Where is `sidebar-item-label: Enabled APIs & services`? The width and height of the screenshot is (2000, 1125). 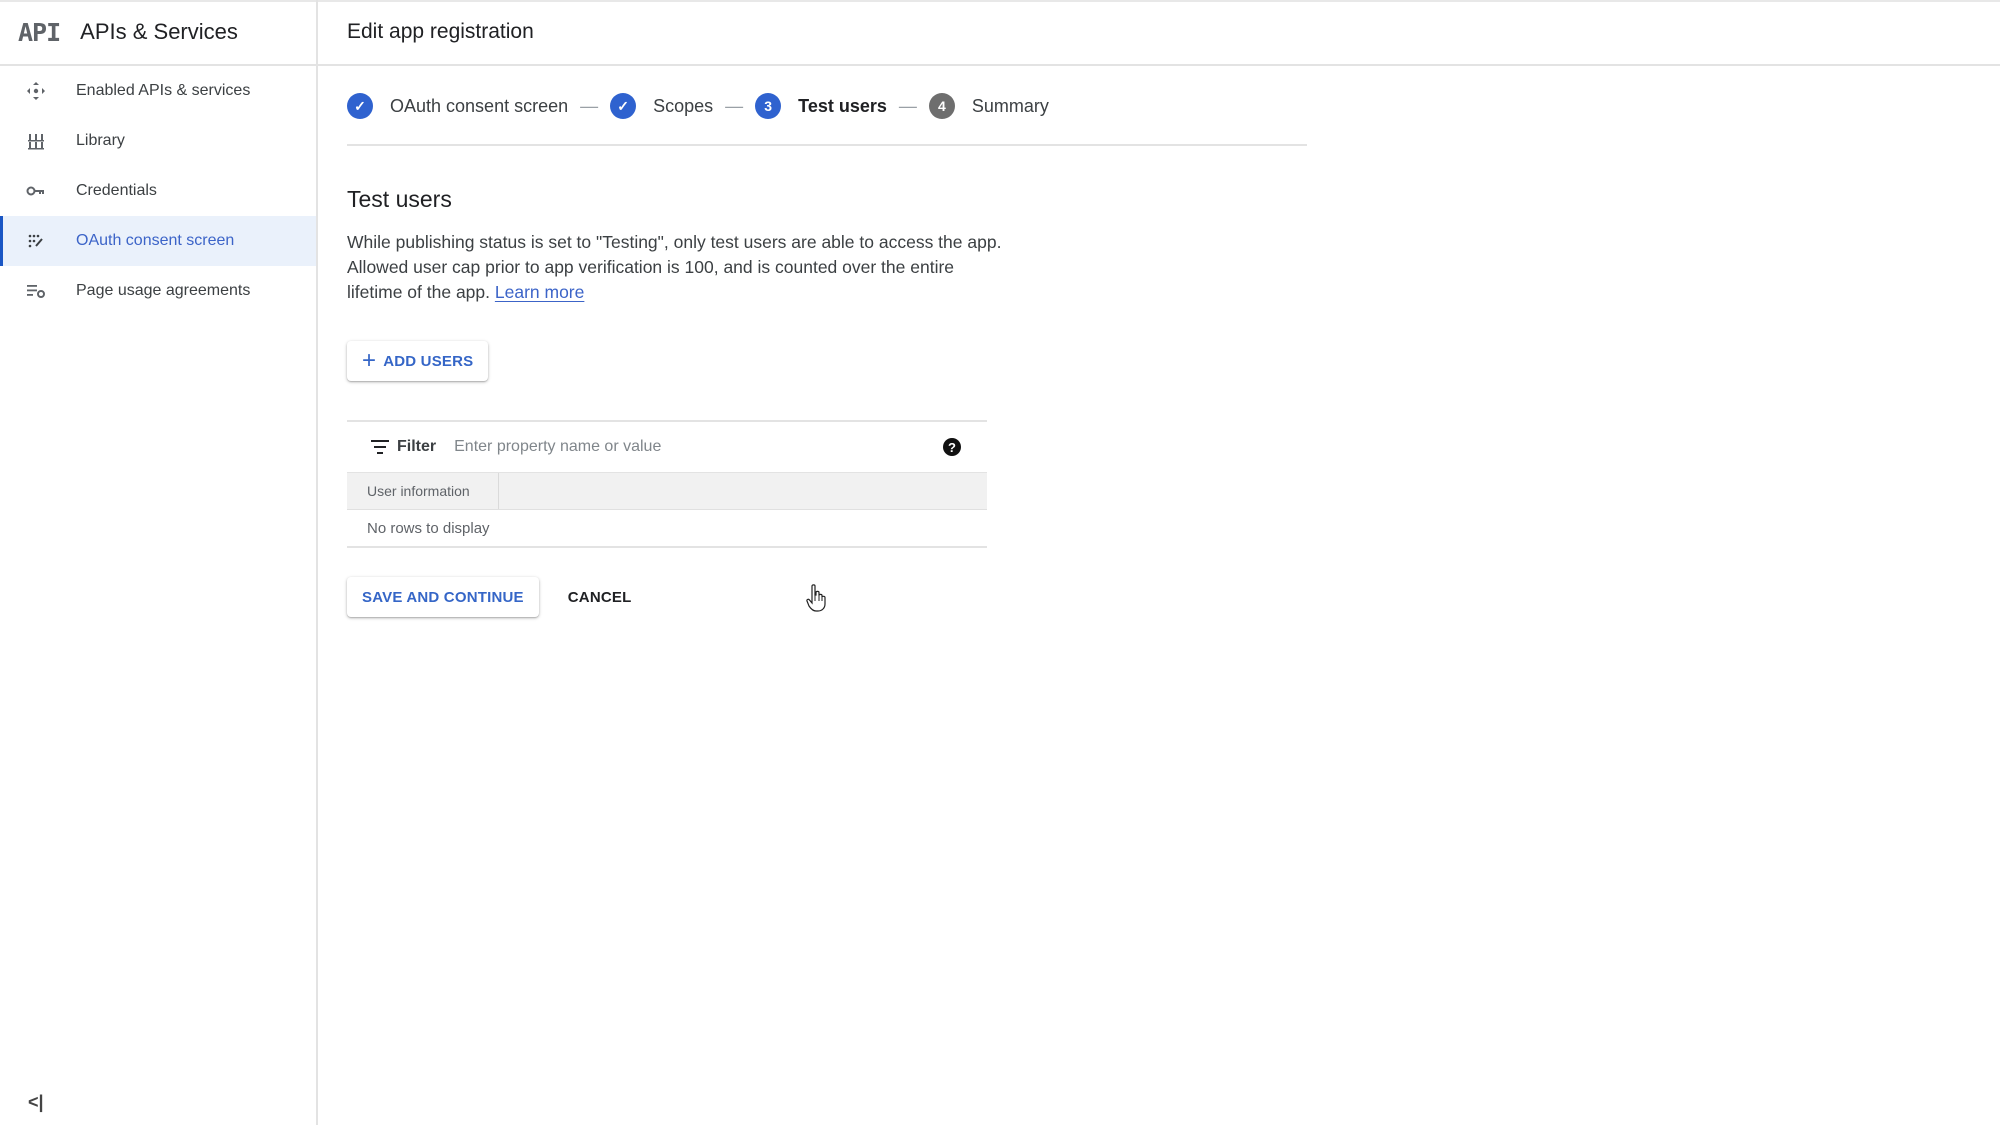
sidebar-item-label: Enabled APIs & services is located at coordinates (163, 90).